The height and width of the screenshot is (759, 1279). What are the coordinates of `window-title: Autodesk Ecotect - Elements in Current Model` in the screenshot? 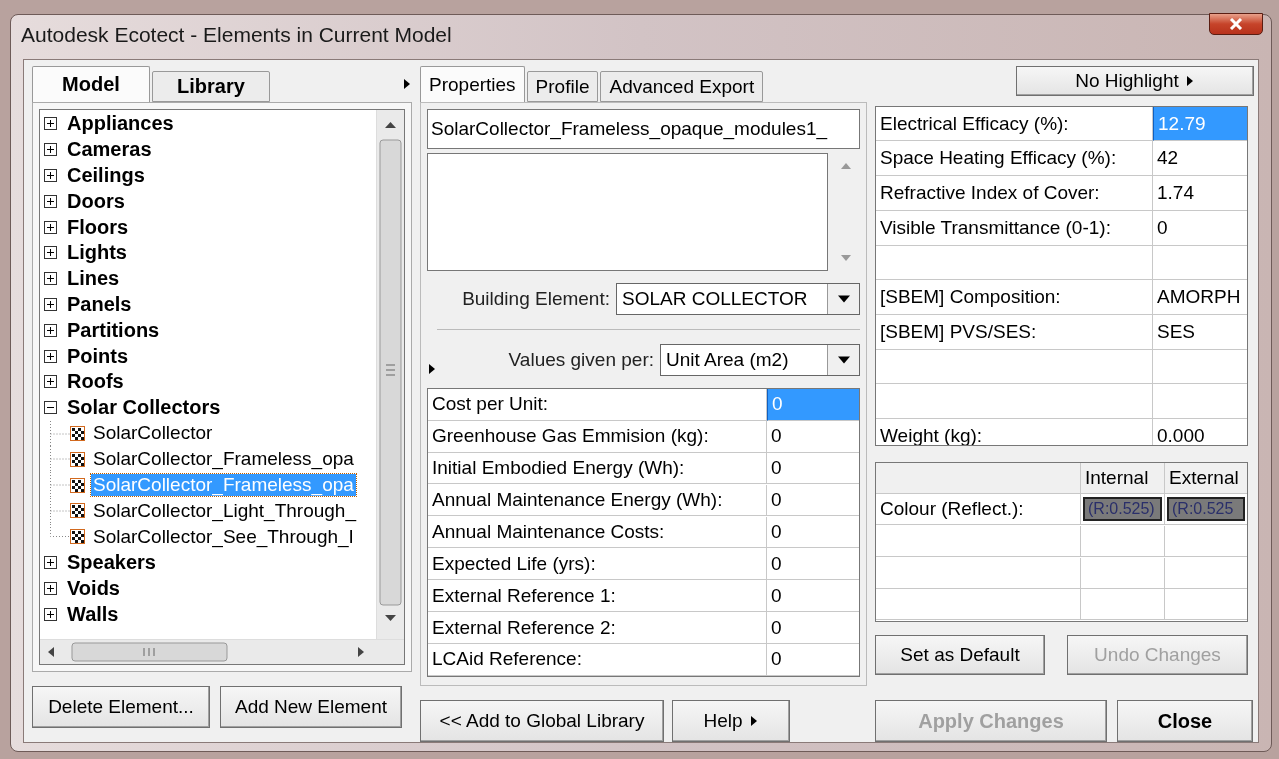 It's located at (237, 35).